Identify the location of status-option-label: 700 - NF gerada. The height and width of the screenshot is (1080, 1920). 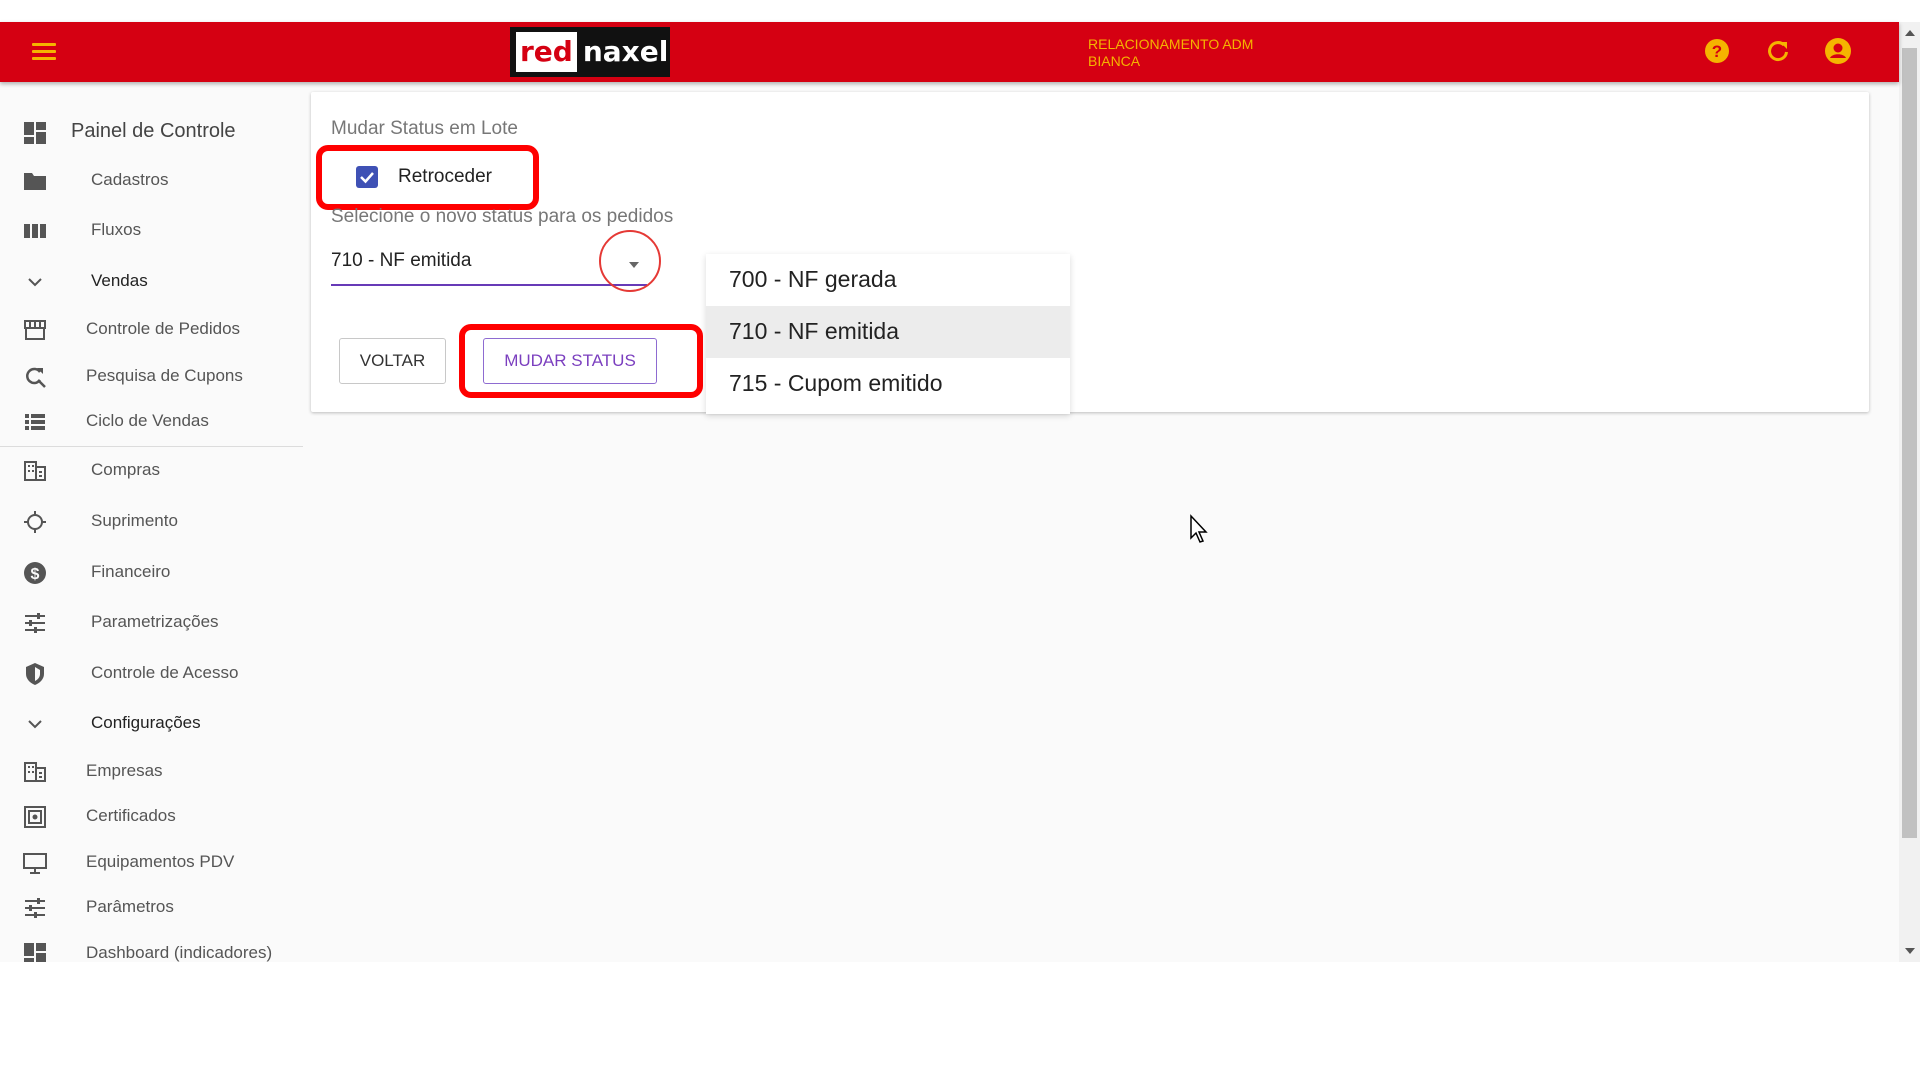
(813, 279).